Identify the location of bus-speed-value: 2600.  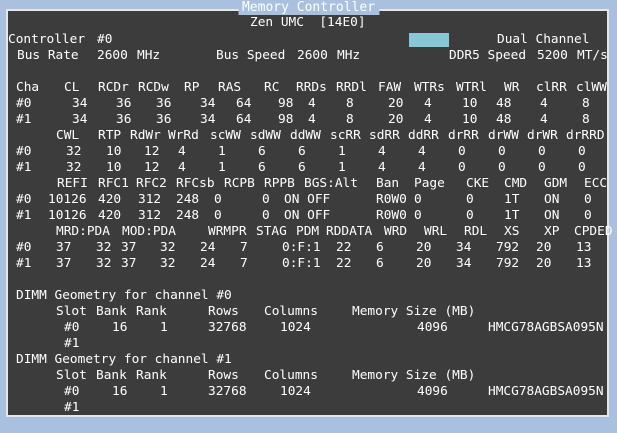
(312, 55).